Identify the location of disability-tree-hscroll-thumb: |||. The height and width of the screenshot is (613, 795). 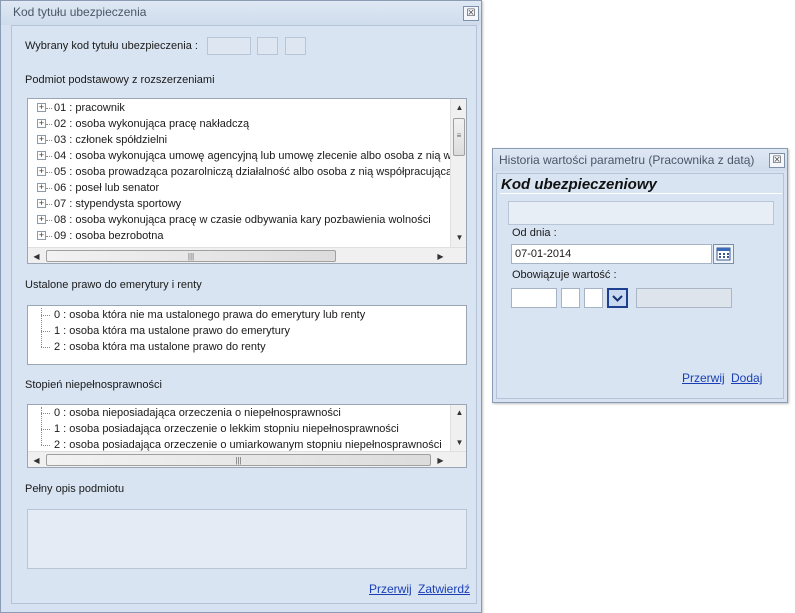
(238, 460).